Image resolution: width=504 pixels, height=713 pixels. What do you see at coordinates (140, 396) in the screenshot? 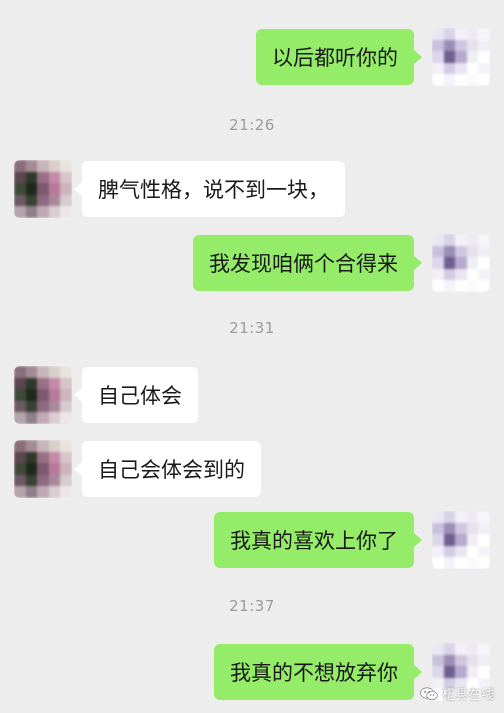
I see `message-text: 自己体会` at bounding box center [140, 396].